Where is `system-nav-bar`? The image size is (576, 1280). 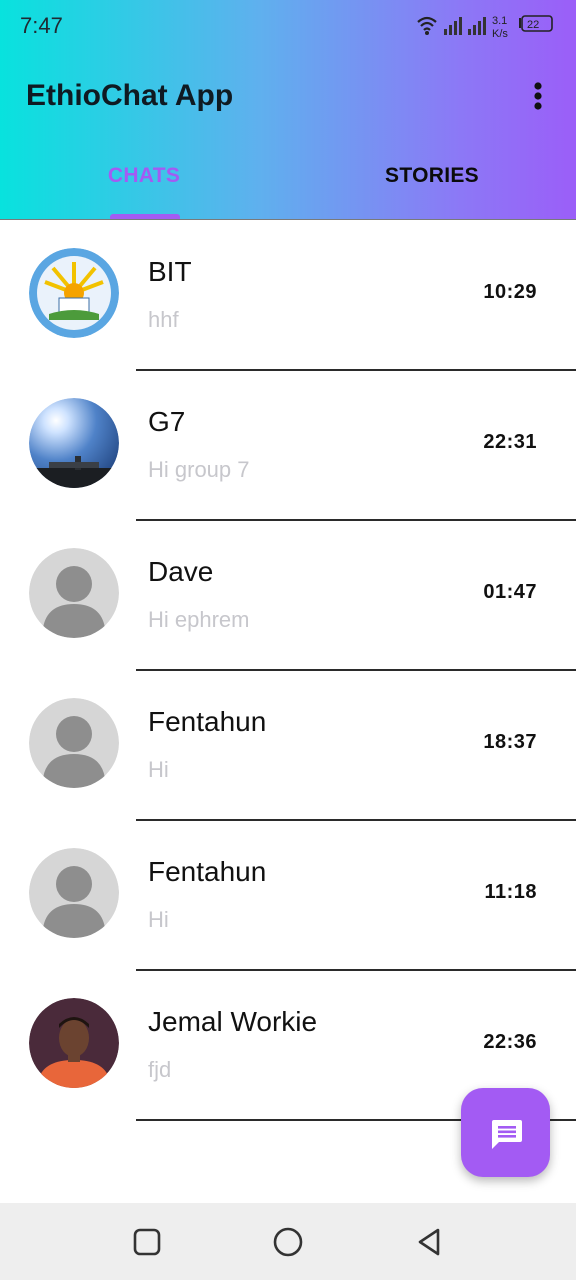 system-nav-bar is located at coordinates (288, 1241).